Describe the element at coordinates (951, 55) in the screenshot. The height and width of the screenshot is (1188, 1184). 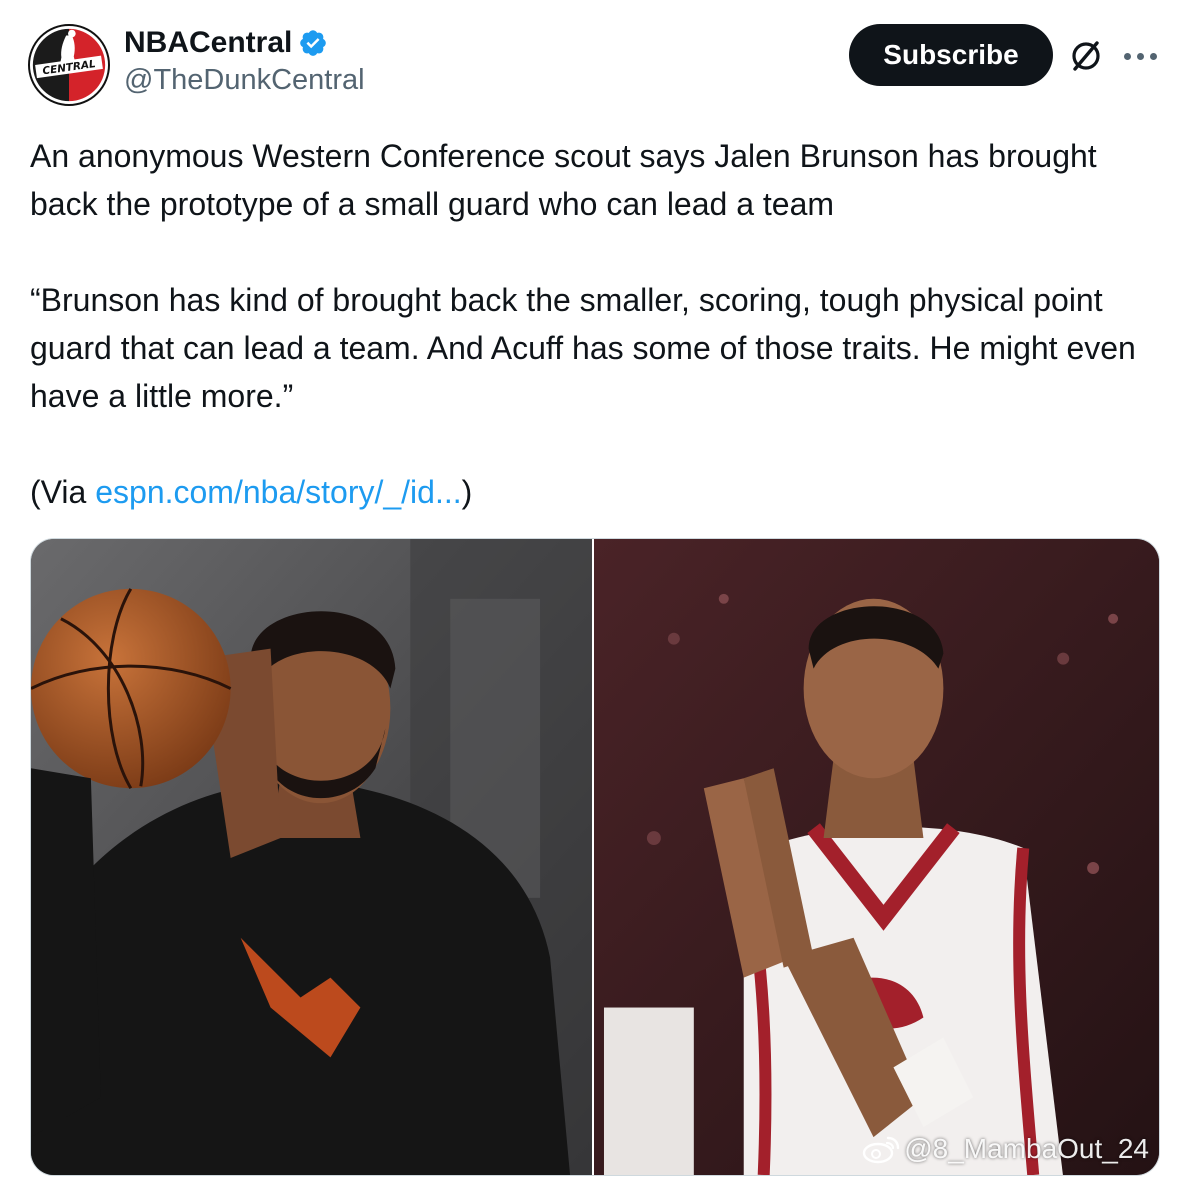
I see `subscribe-button: Subscribe` at that location.